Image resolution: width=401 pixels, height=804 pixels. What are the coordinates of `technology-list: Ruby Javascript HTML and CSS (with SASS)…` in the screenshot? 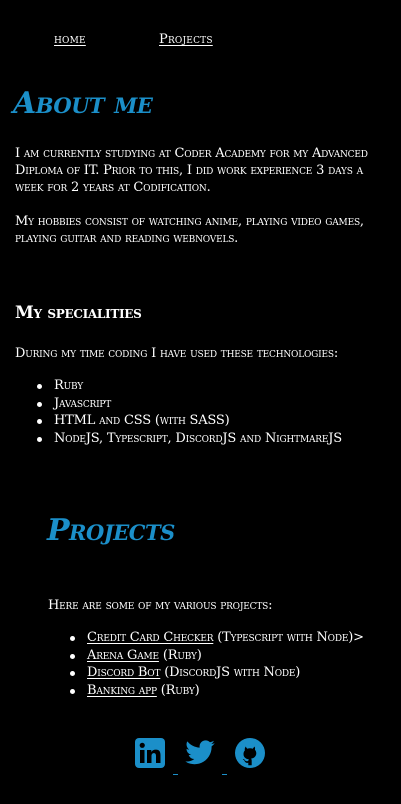 It's located at (189, 412).